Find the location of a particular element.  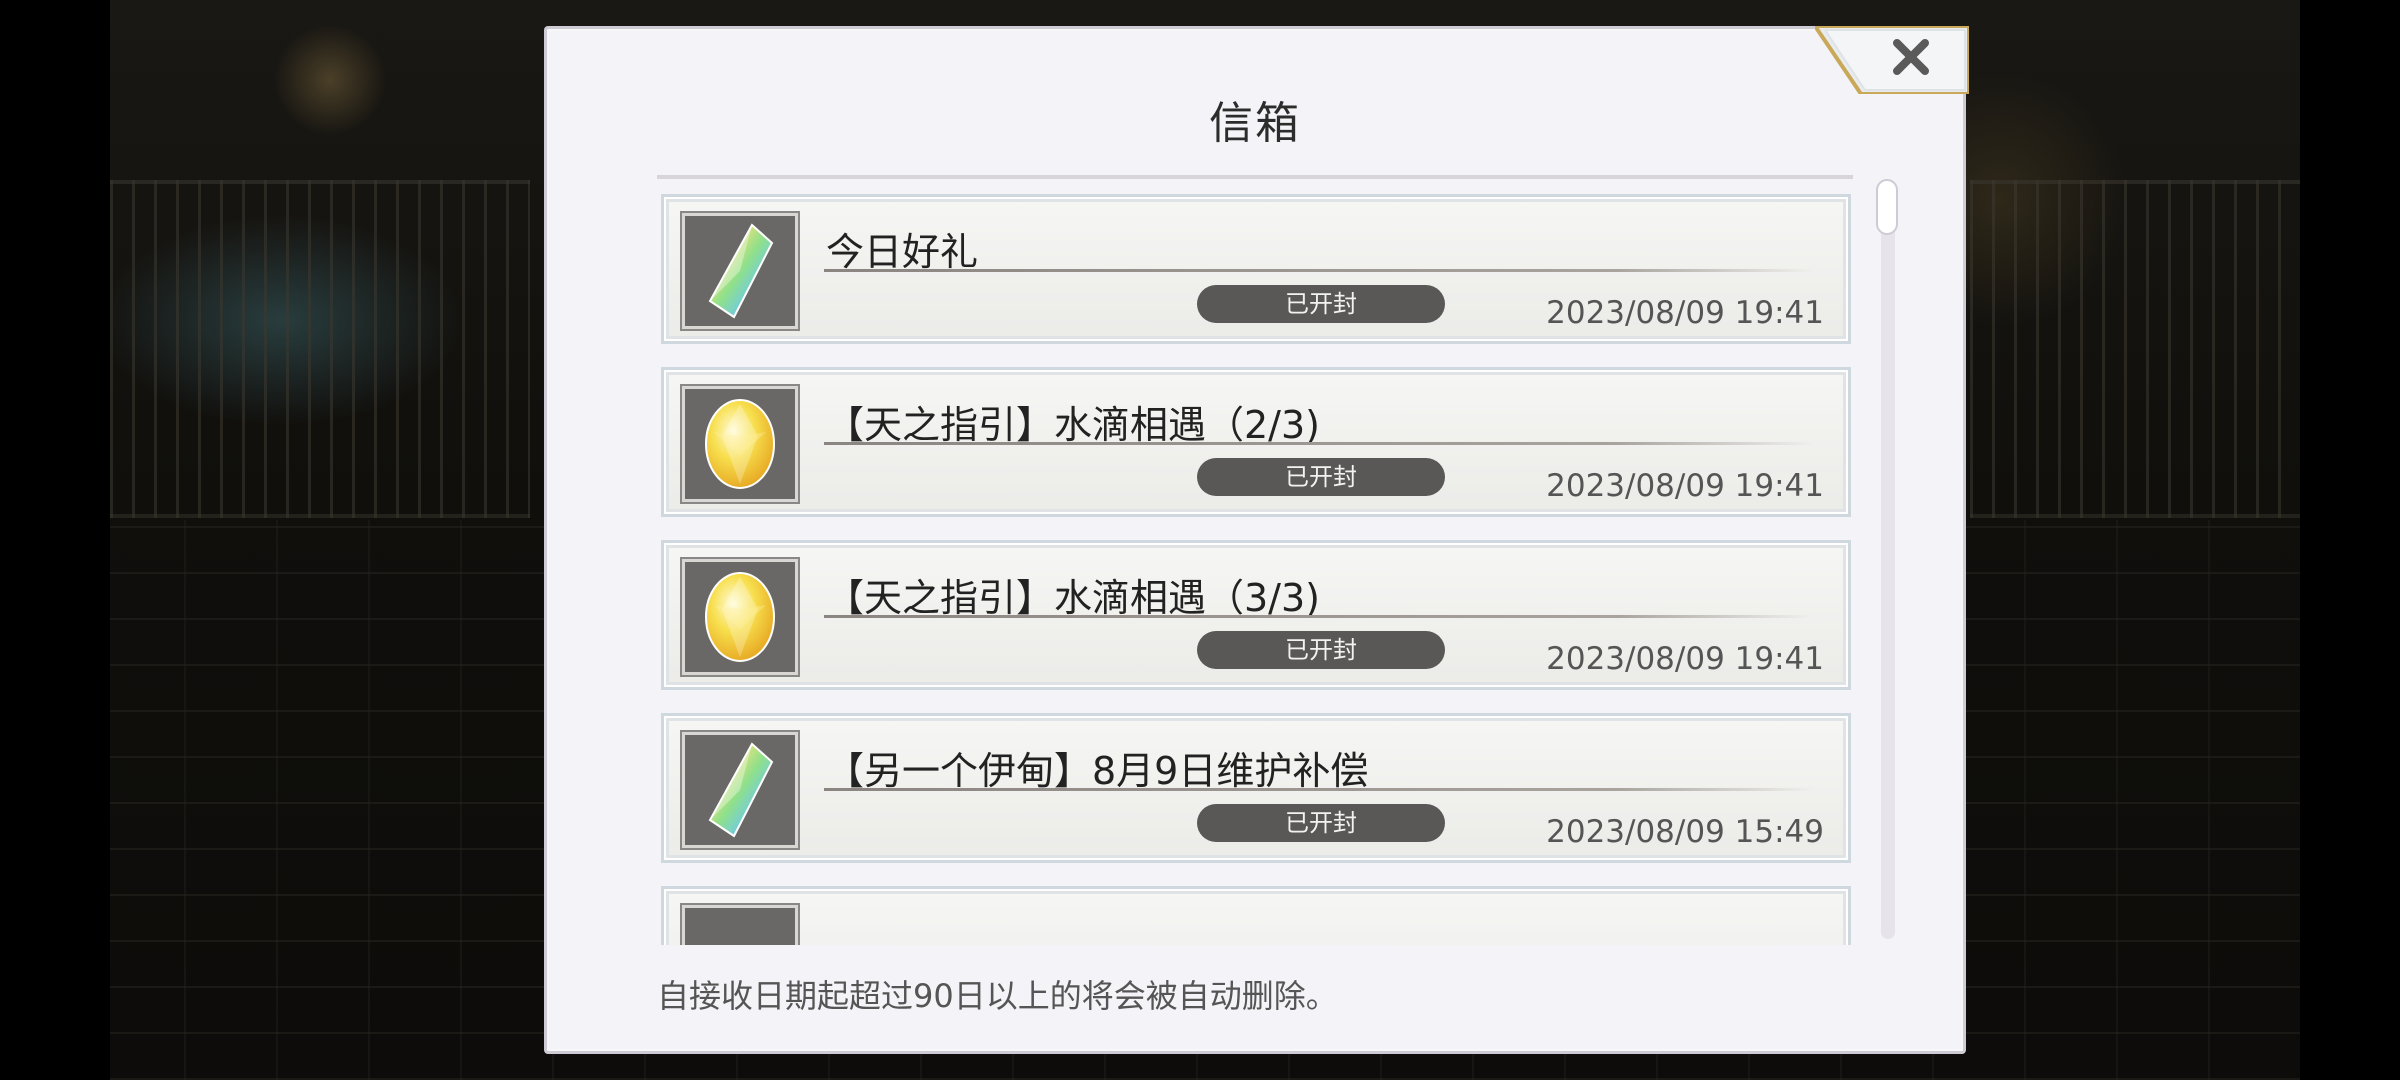

mail-item: 【天之指引】水滴相遇（3/3) 已开封 2023/08/09 19:41 is located at coordinates (1256, 615).